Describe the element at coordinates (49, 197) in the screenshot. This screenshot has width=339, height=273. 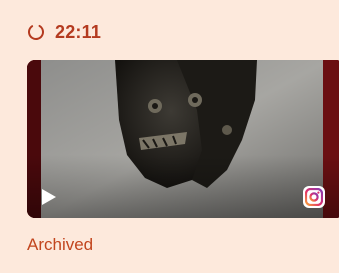
I see `play-icon` at that location.